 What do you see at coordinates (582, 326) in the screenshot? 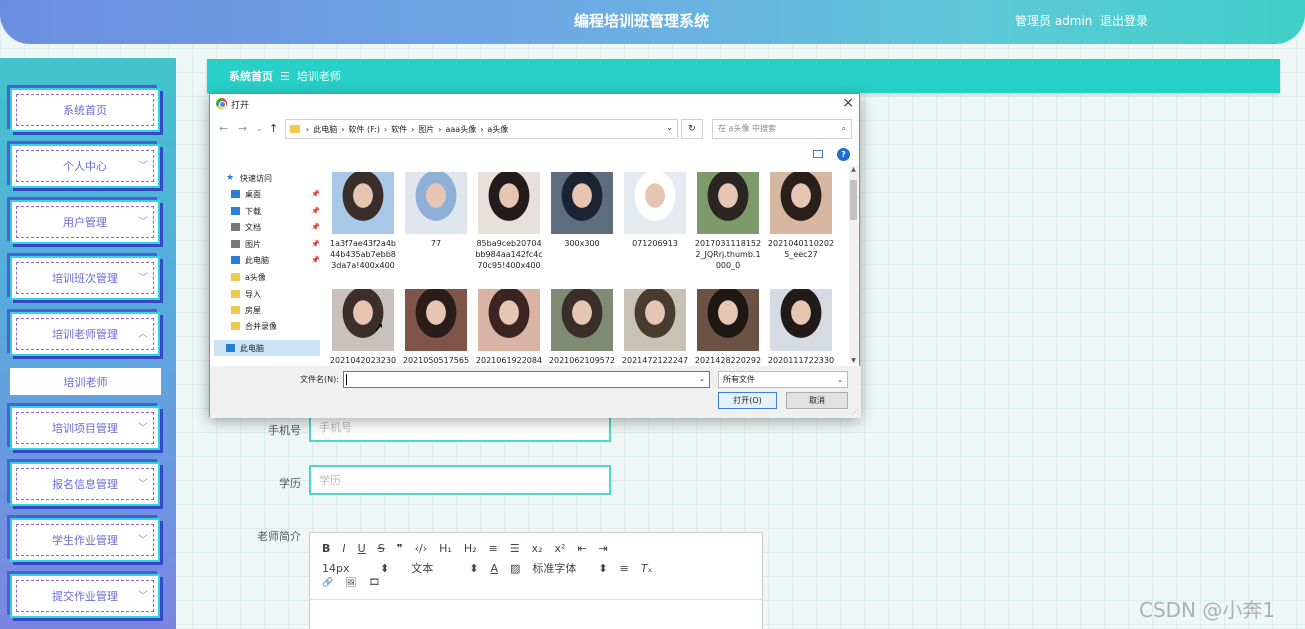
I see `file-item: 2021062109572` at bounding box center [582, 326].